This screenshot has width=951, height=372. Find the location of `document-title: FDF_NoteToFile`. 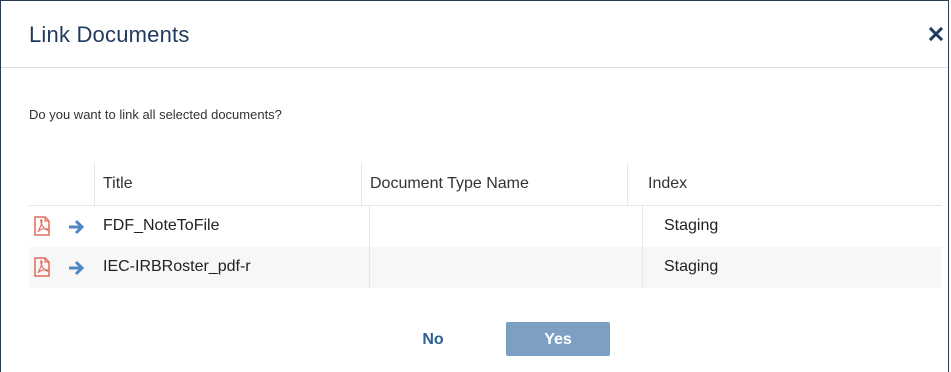

document-title: FDF_NoteToFile is located at coordinates (161, 225).